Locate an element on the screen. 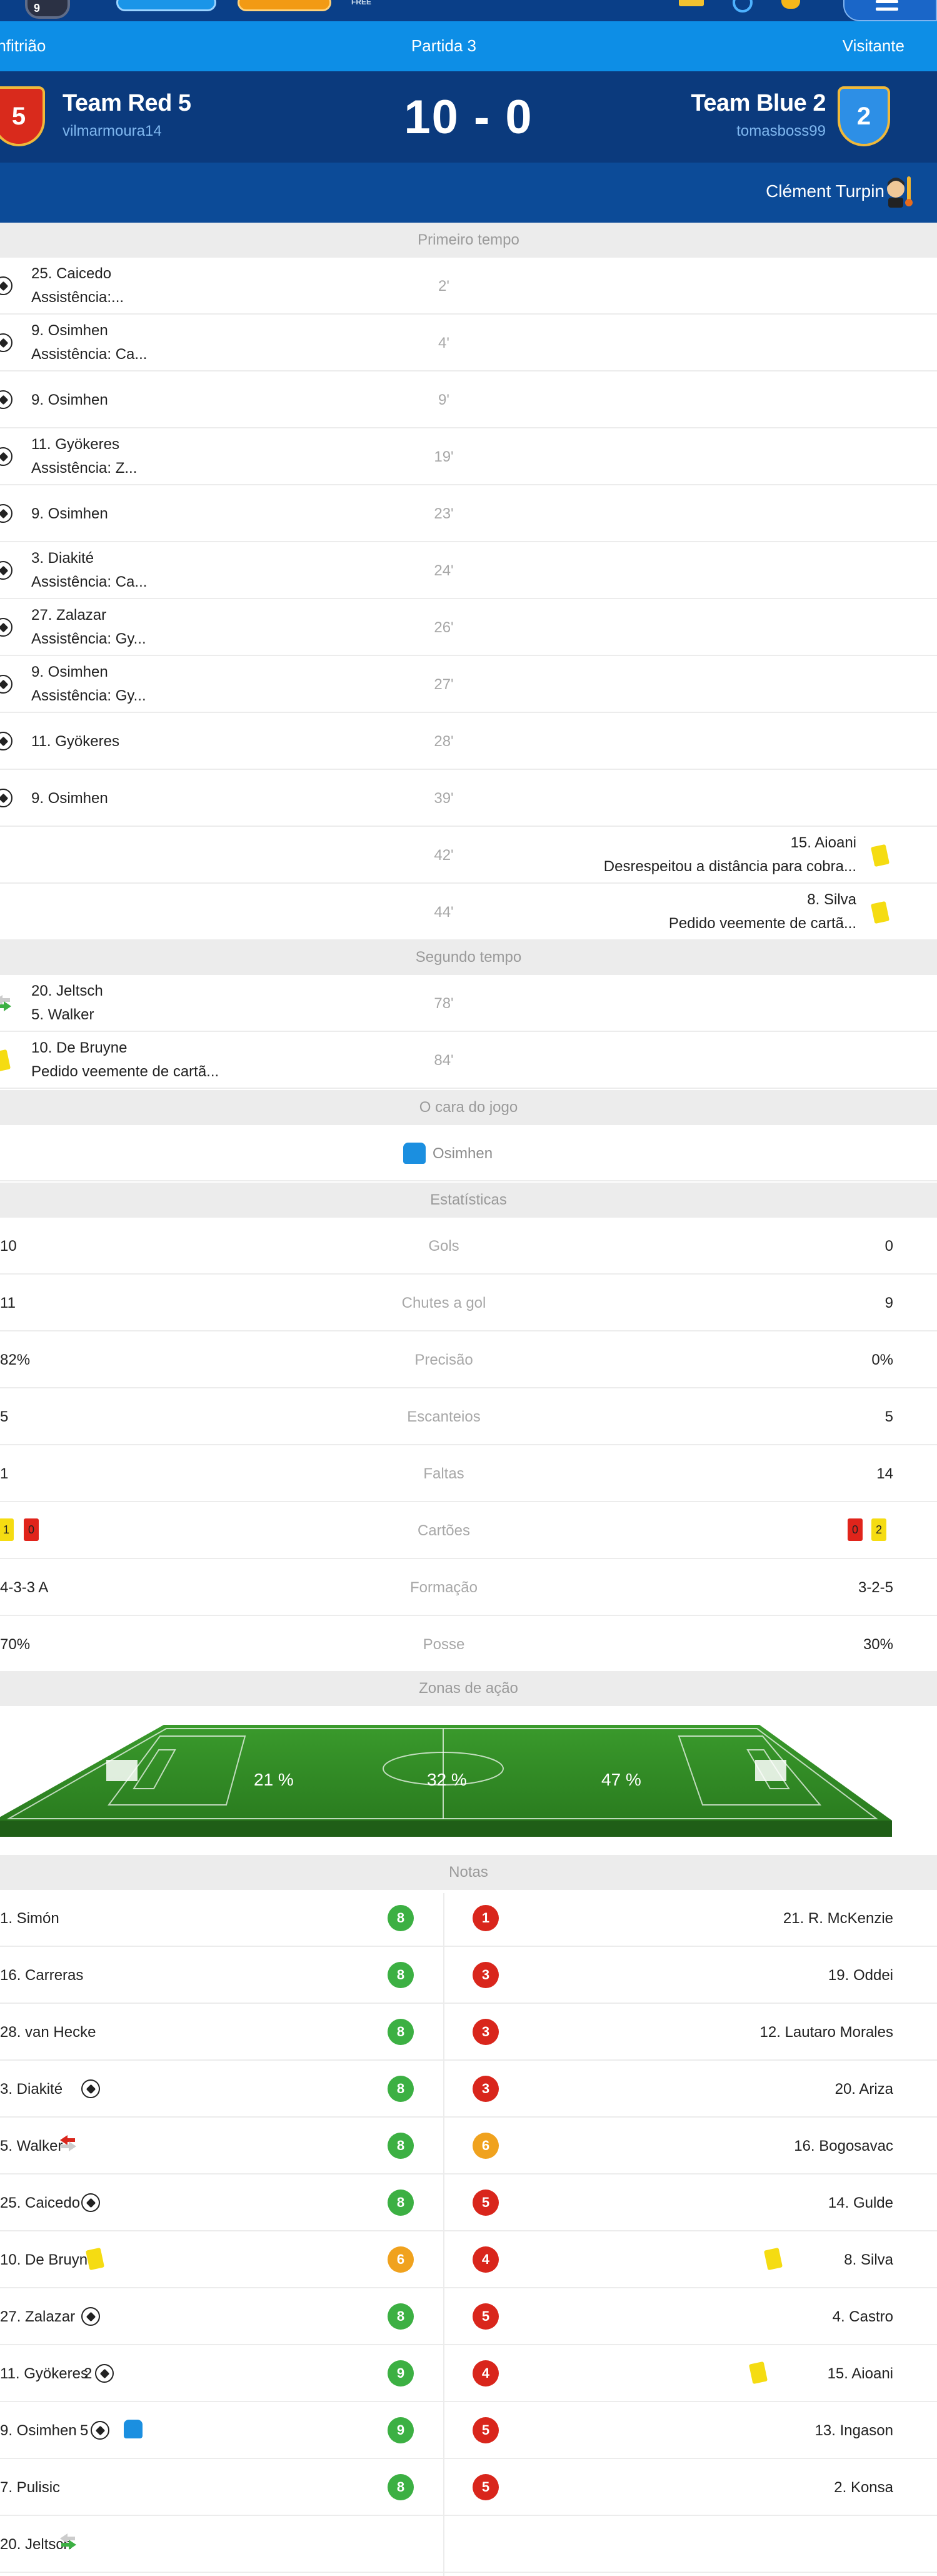 Image resolution: width=937 pixels, height=2576 pixels. trophy-icon is located at coordinates (790, 5).